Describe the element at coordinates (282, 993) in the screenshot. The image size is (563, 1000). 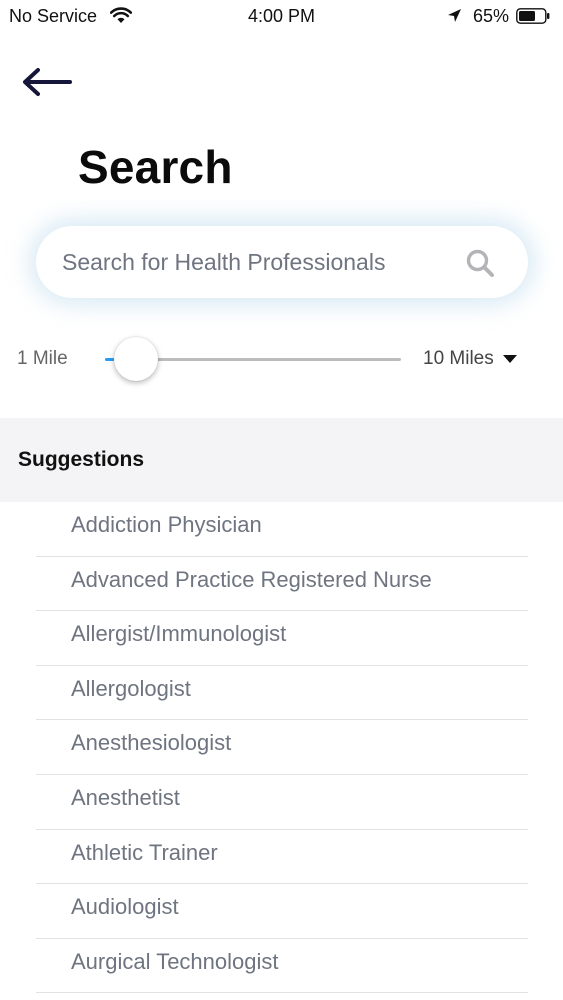
I see `divider` at that location.